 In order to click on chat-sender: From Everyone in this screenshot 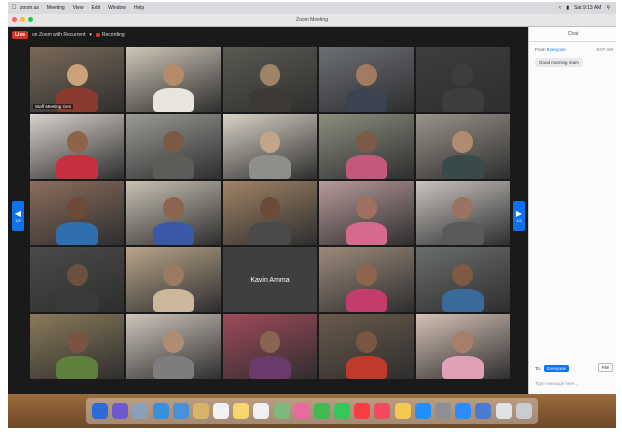, I will do `click(550, 49)`.